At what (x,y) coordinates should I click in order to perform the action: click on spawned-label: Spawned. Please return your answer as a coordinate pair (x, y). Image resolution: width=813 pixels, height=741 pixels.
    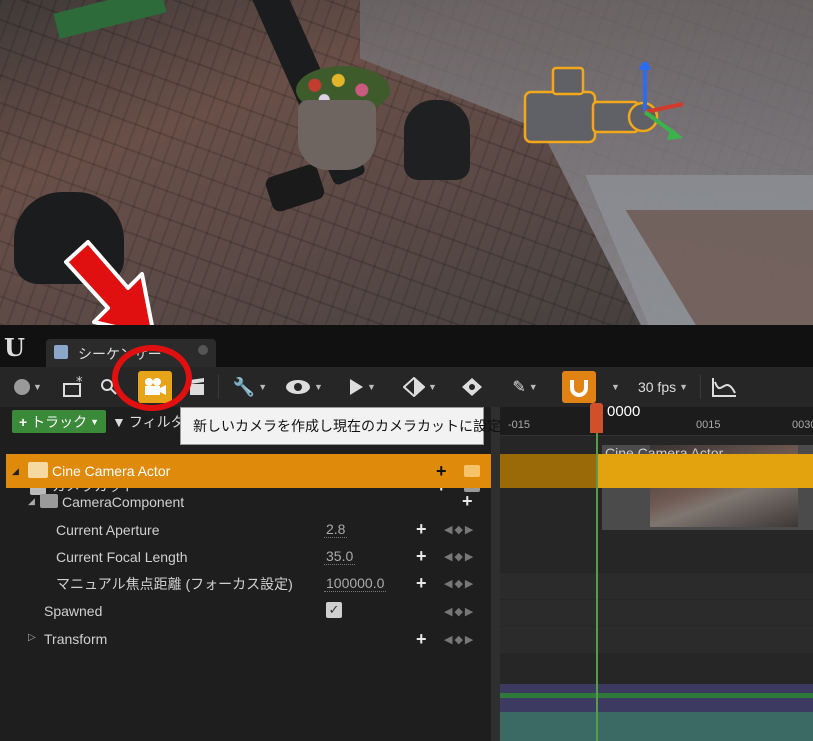
    Looking at the image, I should click on (73, 611).